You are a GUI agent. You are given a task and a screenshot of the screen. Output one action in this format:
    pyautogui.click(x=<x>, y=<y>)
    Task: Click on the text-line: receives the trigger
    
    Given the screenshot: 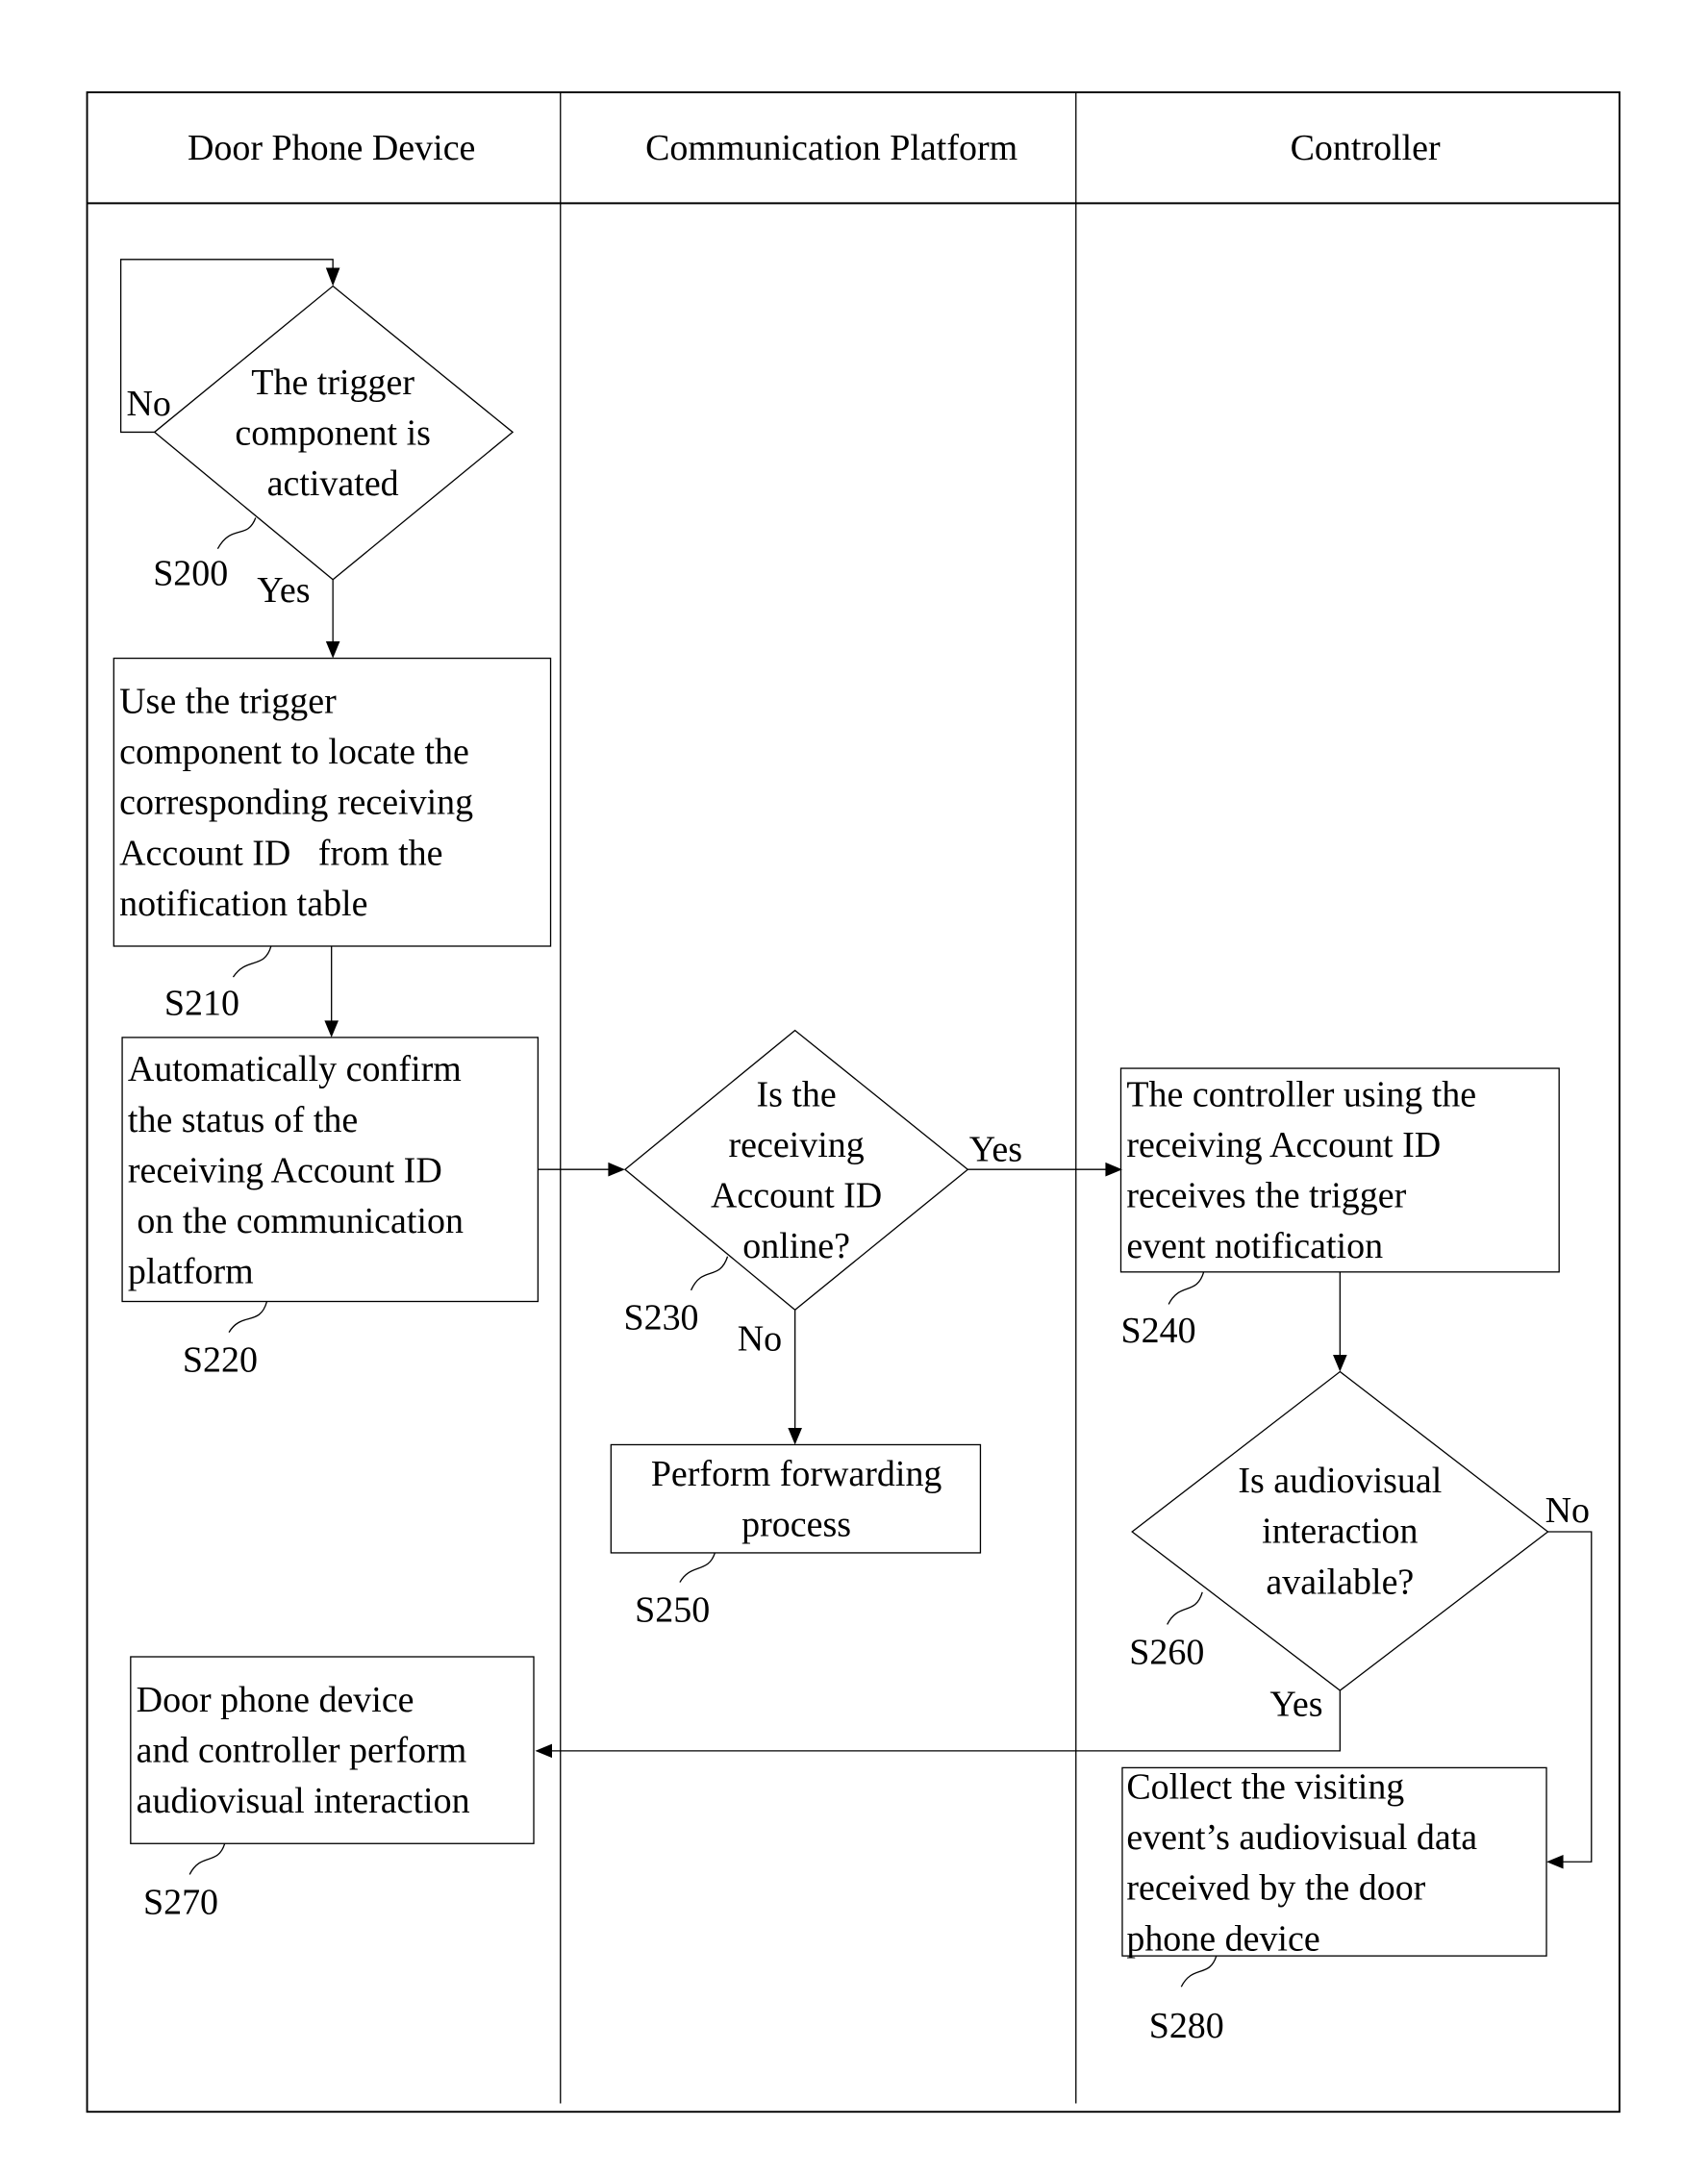 What is the action you would take?
    pyautogui.click(x=1266, y=1196)
    